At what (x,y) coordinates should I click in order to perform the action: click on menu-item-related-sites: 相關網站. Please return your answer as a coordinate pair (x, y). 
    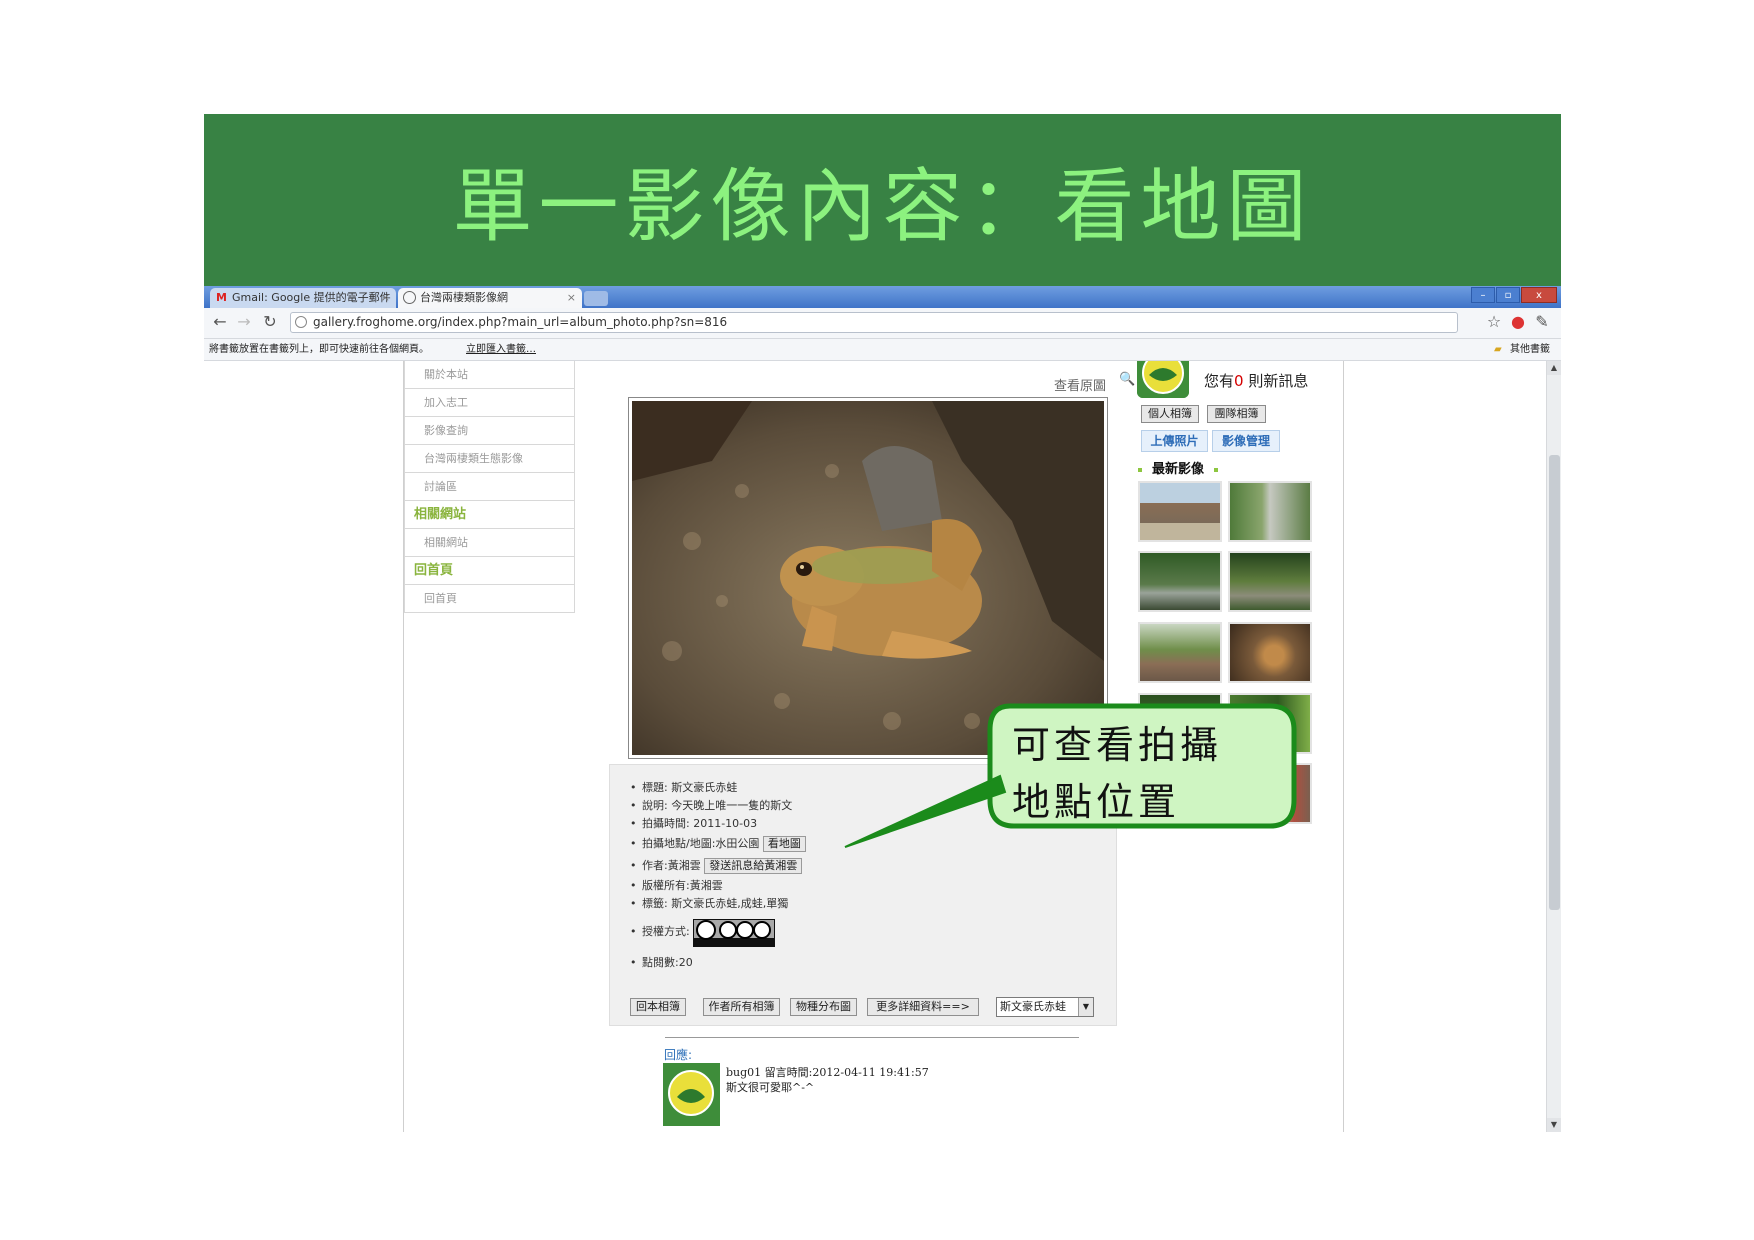
    Looking at the image, I should click on (489, 543).